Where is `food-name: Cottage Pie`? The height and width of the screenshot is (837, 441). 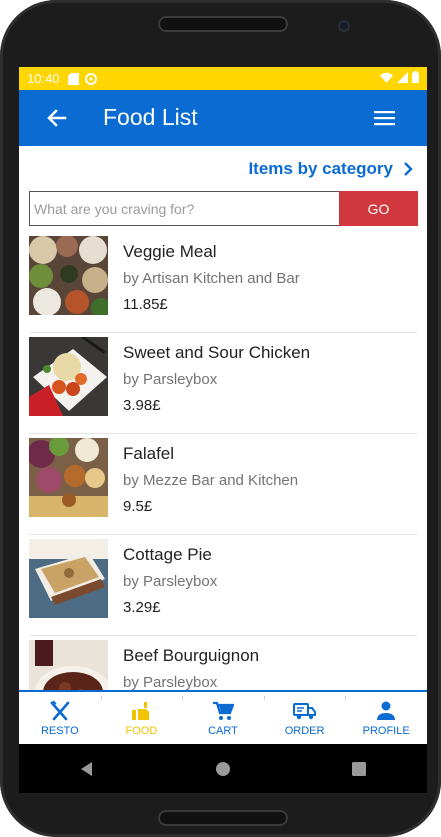 food-name: Cottage Pie is located at coordinates (167, 554).